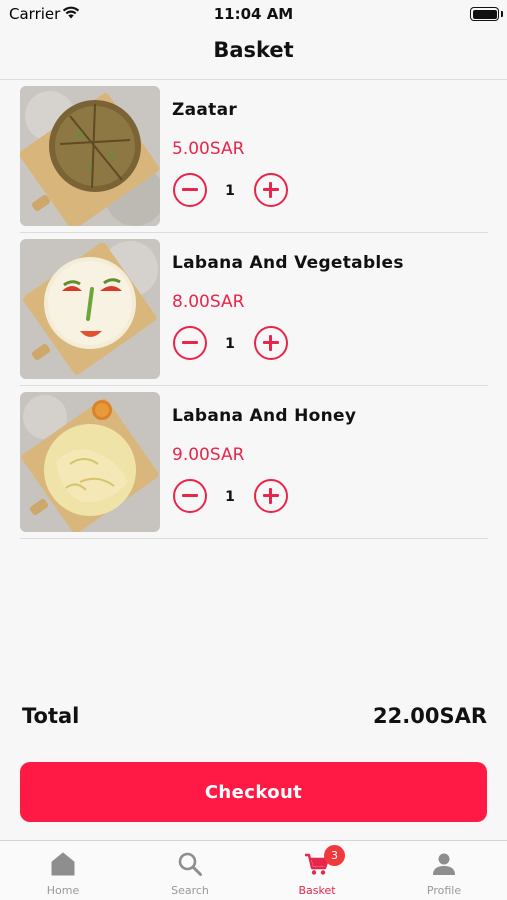 This screenshot has width=507, height=900. I want to click on item-price: 9.00SAR, so click(208, 455).